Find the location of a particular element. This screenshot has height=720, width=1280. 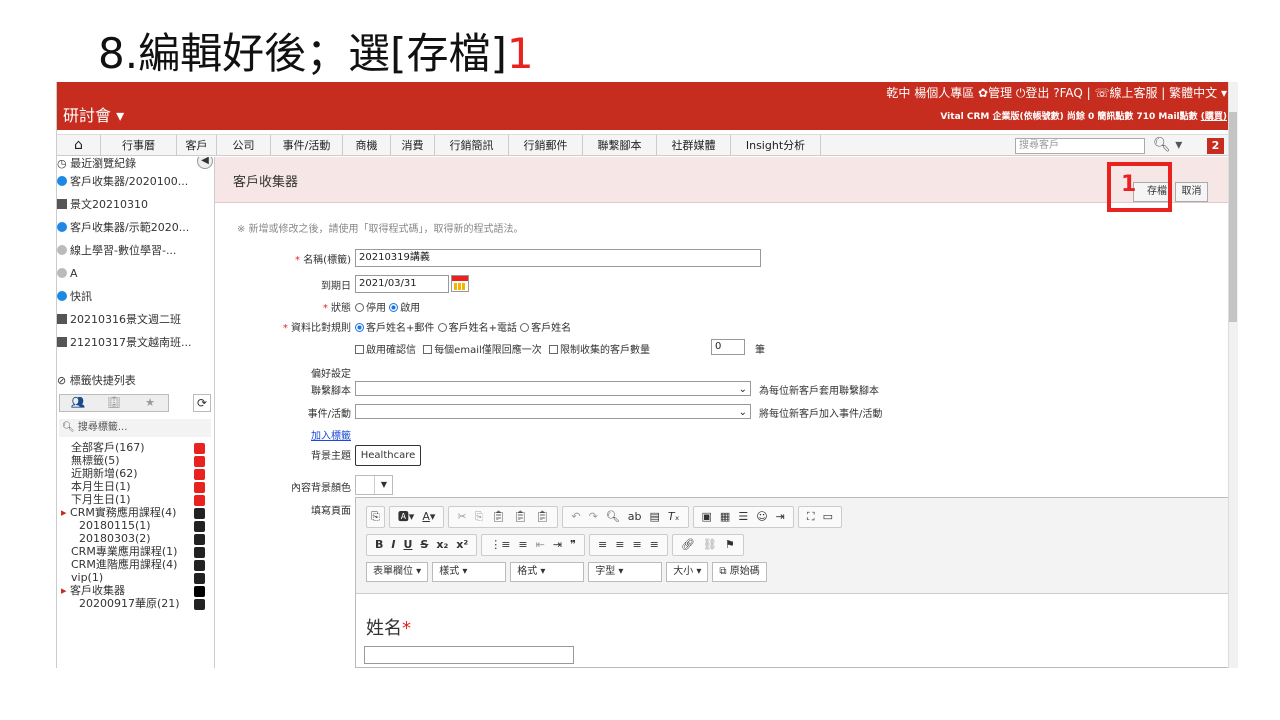

due-date-label: 到期日 is located at coordinates (336, 286).